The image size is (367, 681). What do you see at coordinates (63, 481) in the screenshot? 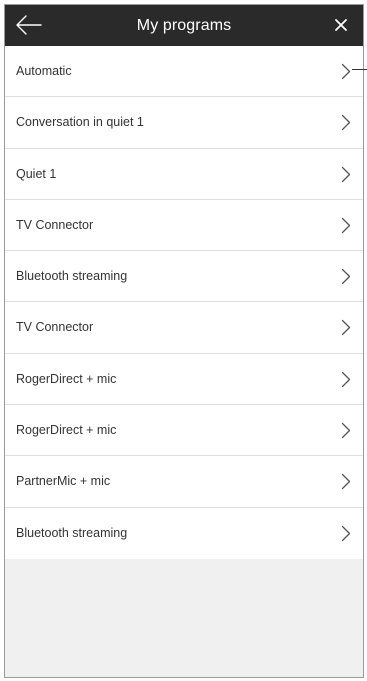
I see `program-label: PartnerMic + mic` at bounding box center [63, 481].